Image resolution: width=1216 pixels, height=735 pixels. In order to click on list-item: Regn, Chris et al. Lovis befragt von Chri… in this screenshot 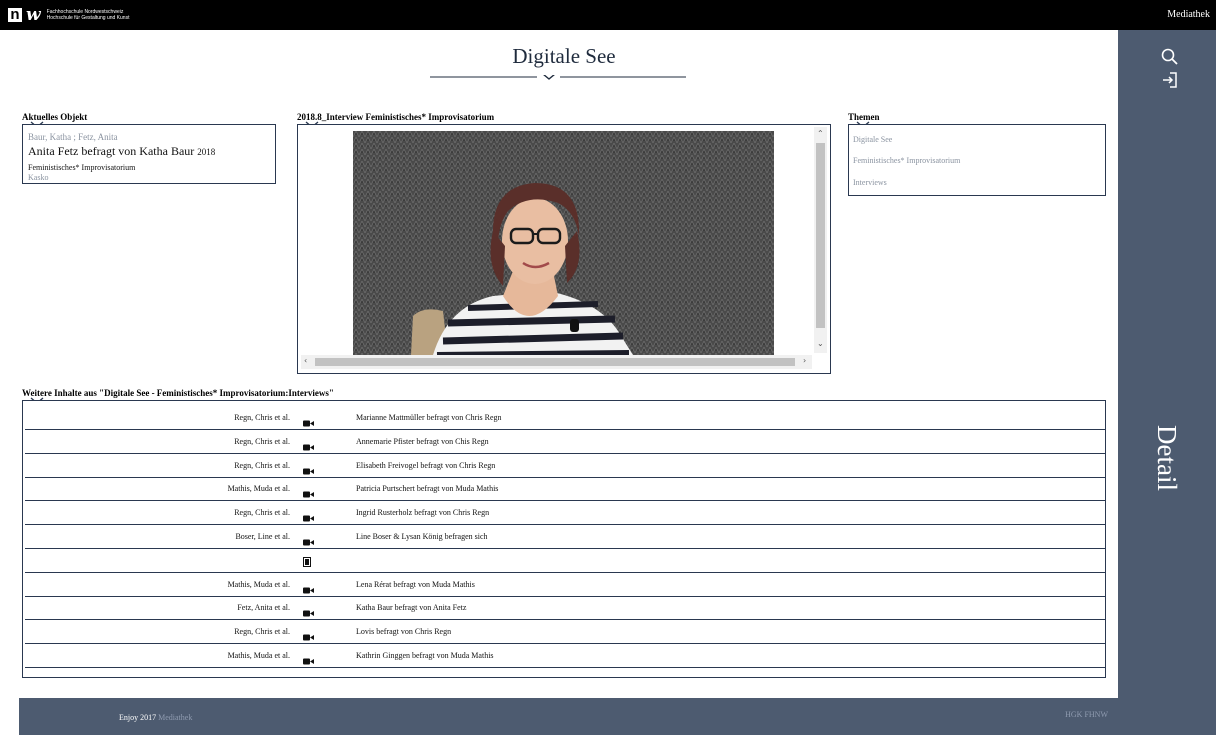, I will do `click(565, 632)`.